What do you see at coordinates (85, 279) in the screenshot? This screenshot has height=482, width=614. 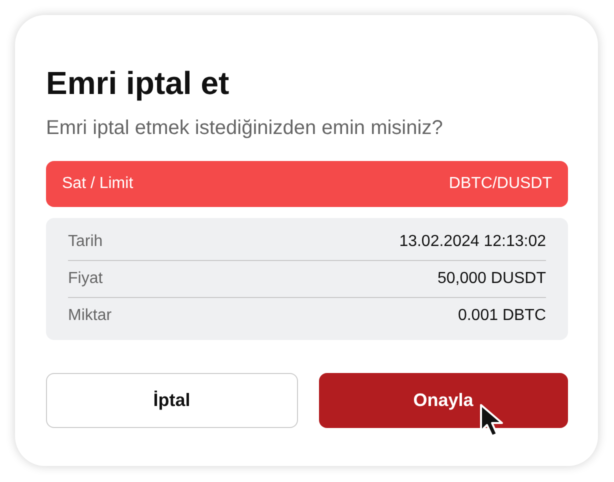 I see `detail-label: Fiyat` at bounding box center [85, 279].